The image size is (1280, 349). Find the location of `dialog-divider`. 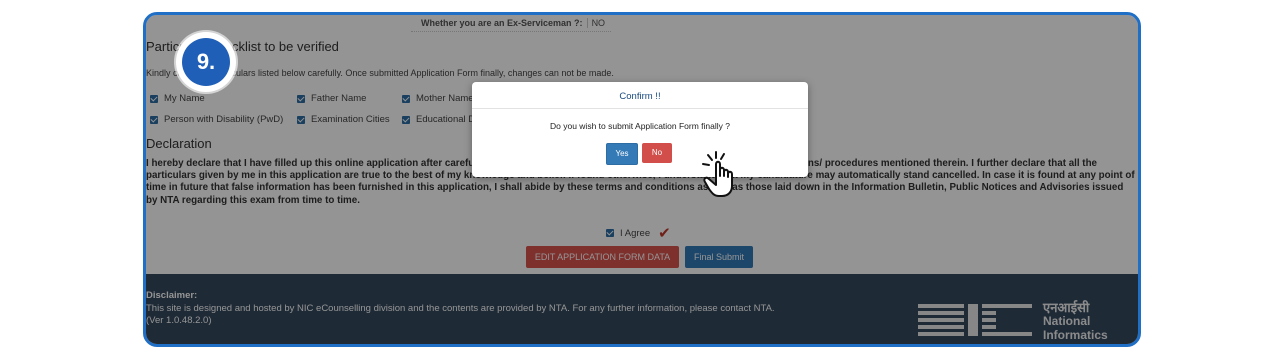

dialog-divider is located at coordinates (640, 108).